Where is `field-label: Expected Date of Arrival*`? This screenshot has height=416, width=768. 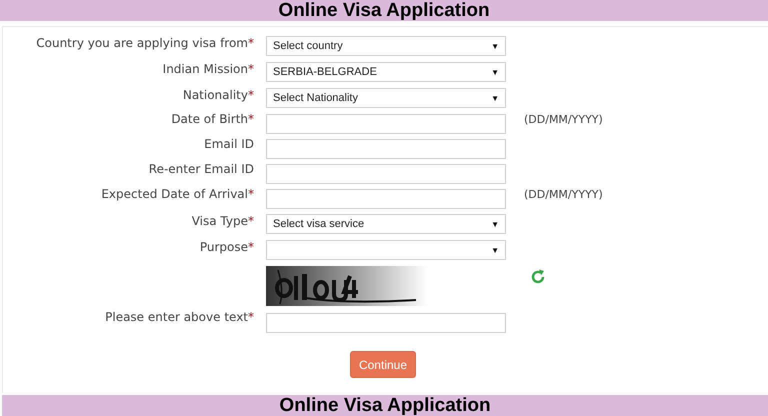 field-label: Expected Date of Arrival* is located at coordinates (178, 193).